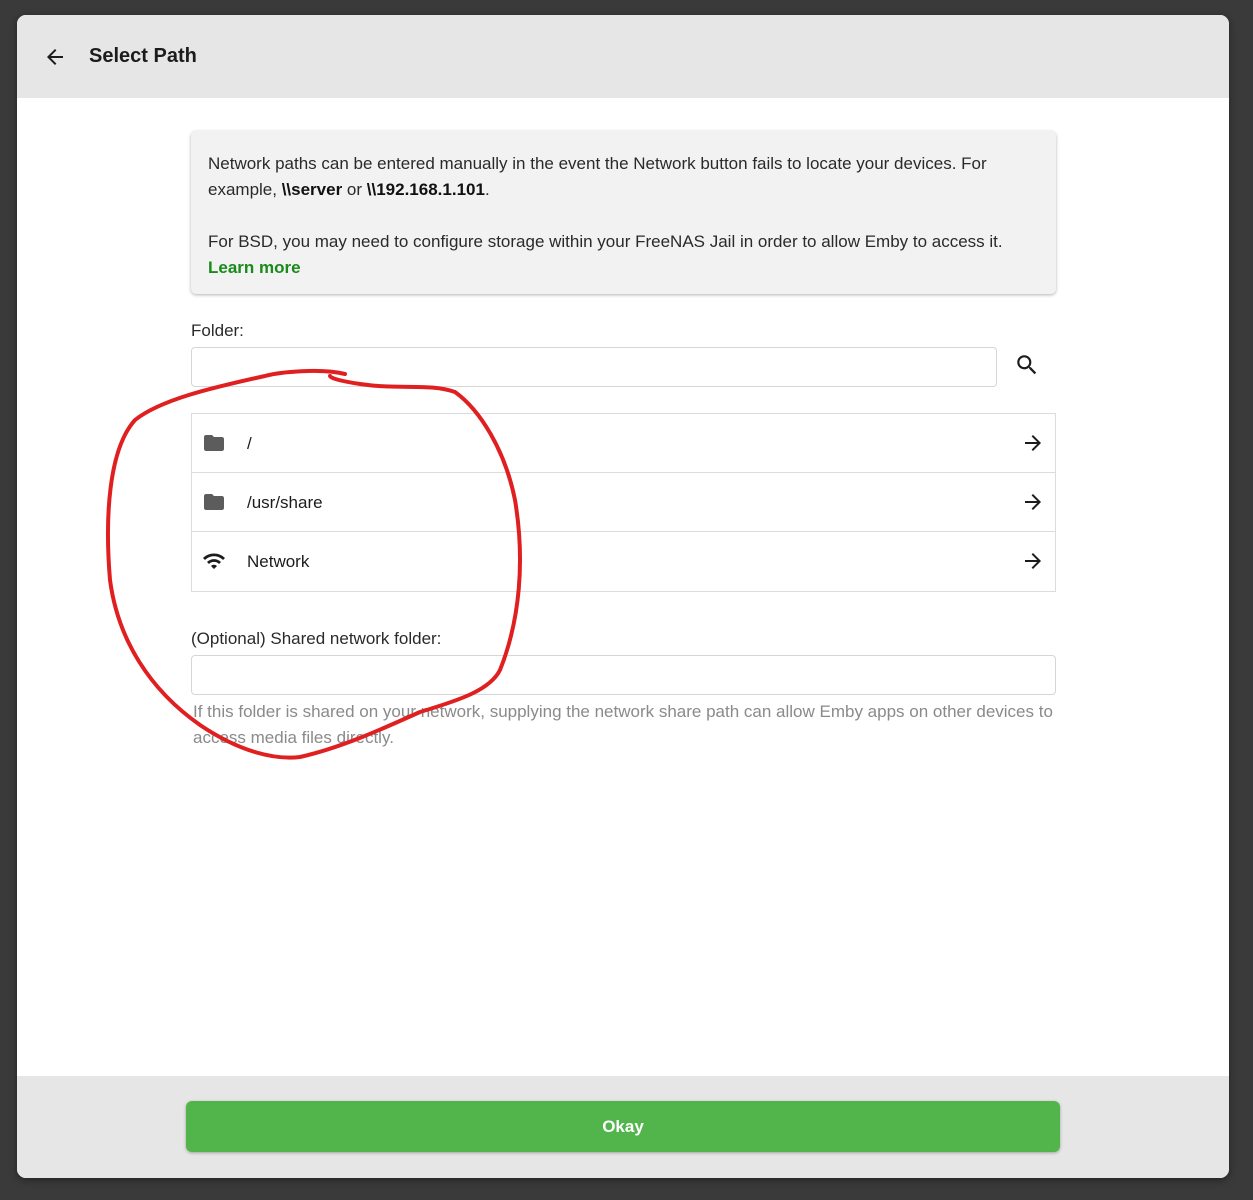 The height and width of the screenshot is (1200, 1253). I want to click on search-icon, so click(1027, 365).